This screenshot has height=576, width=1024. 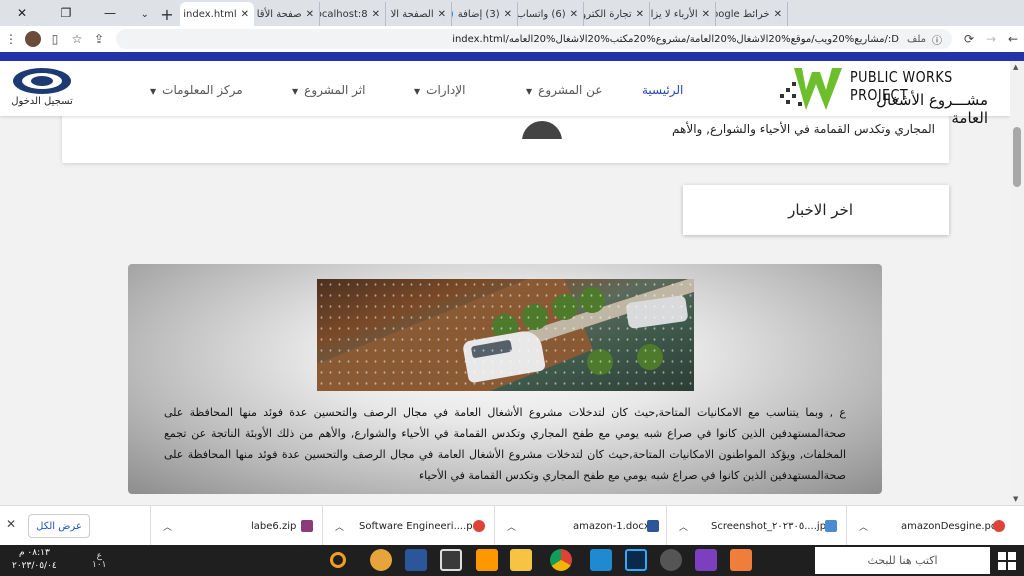 What do you see at coordinates (487, 560) in the screenshot?
I see `sublime-icon` at bounding box center [487, 560].